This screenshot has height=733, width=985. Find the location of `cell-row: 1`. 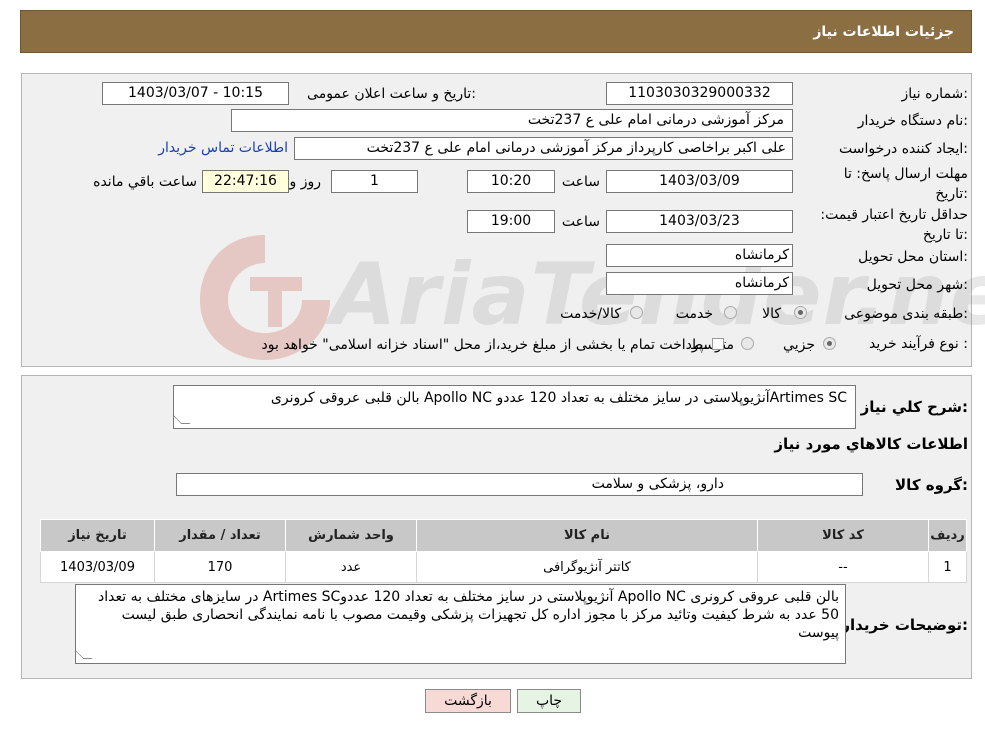

cell-row: 1 is located at coordinates (947, 567).